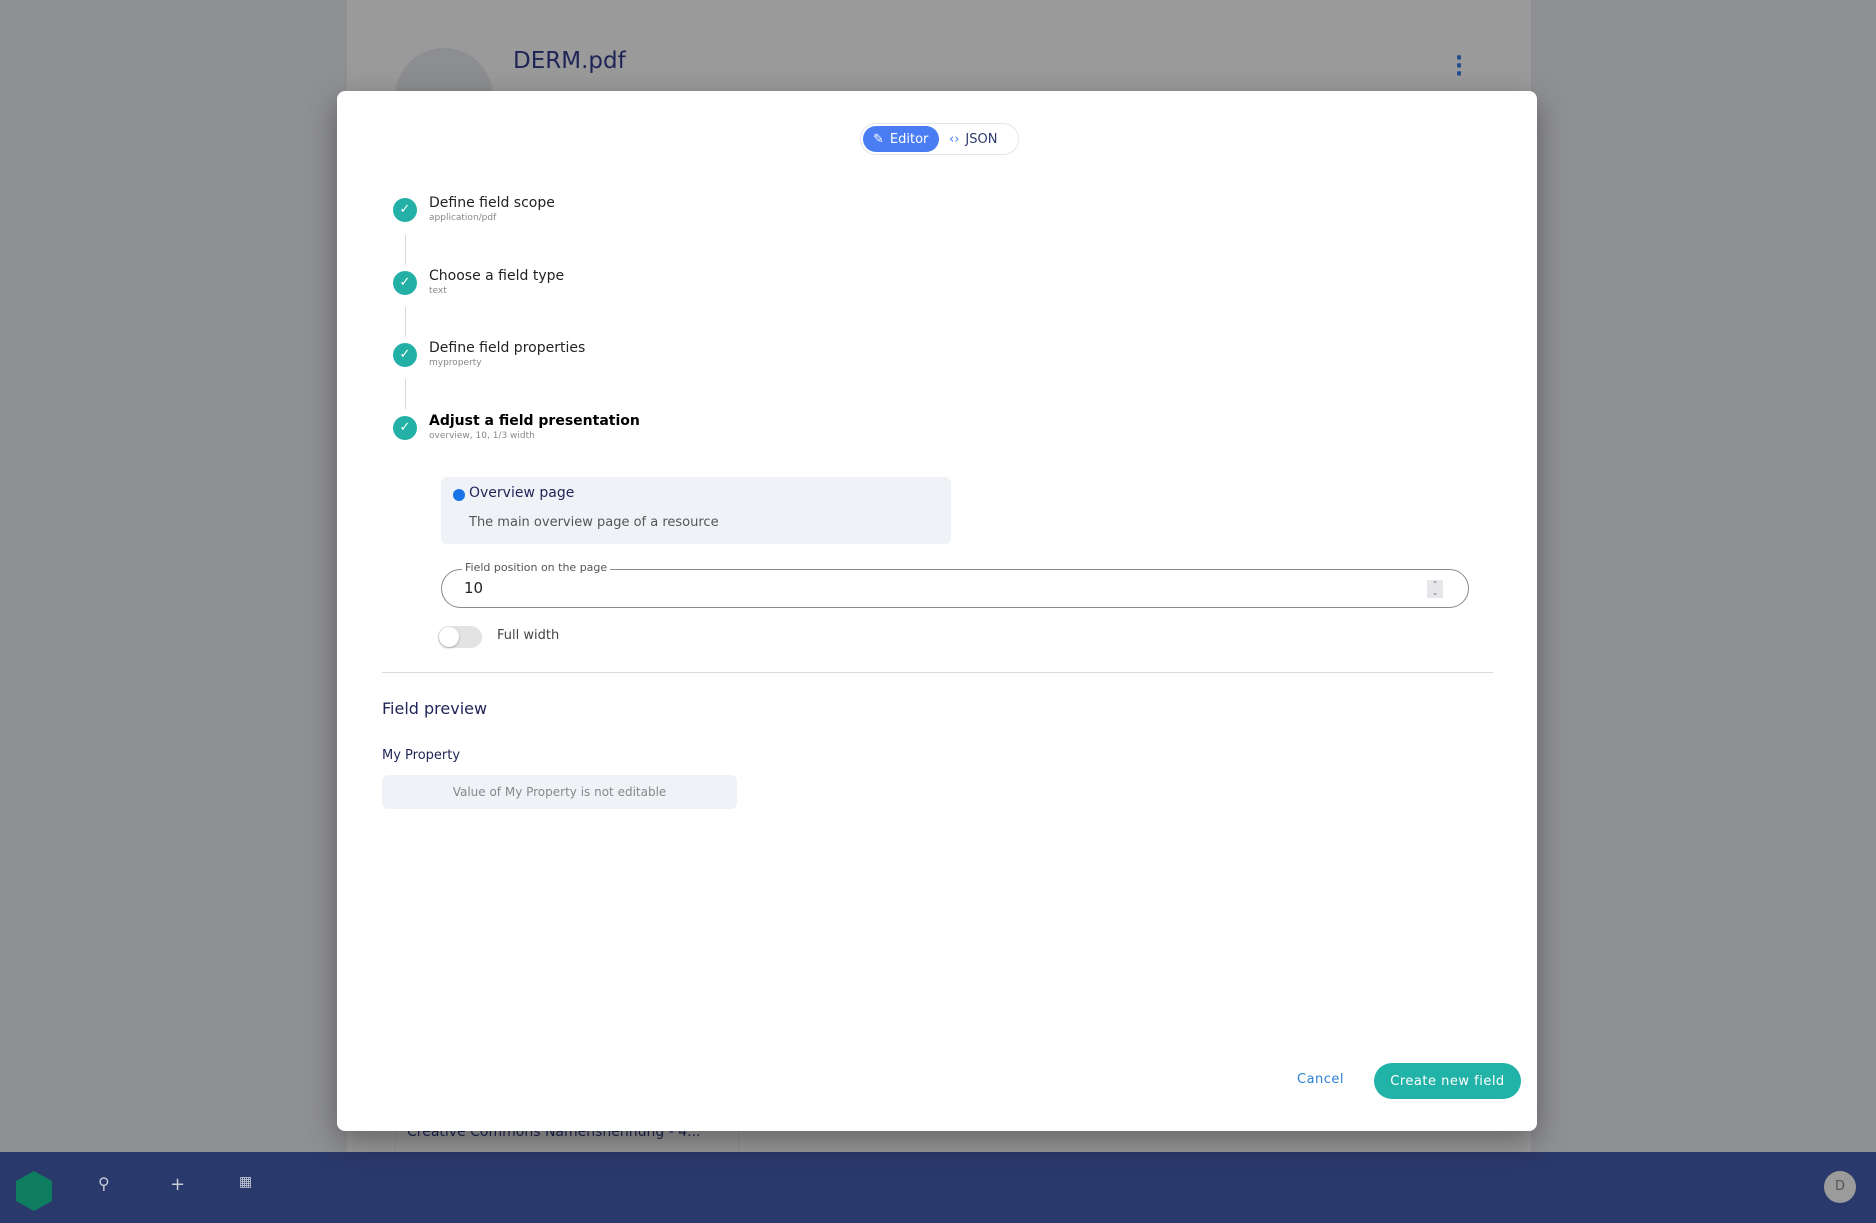  Describe the element at coordinates (522, 493) in the screenshot. I see `option-title: Overview page` at that location.